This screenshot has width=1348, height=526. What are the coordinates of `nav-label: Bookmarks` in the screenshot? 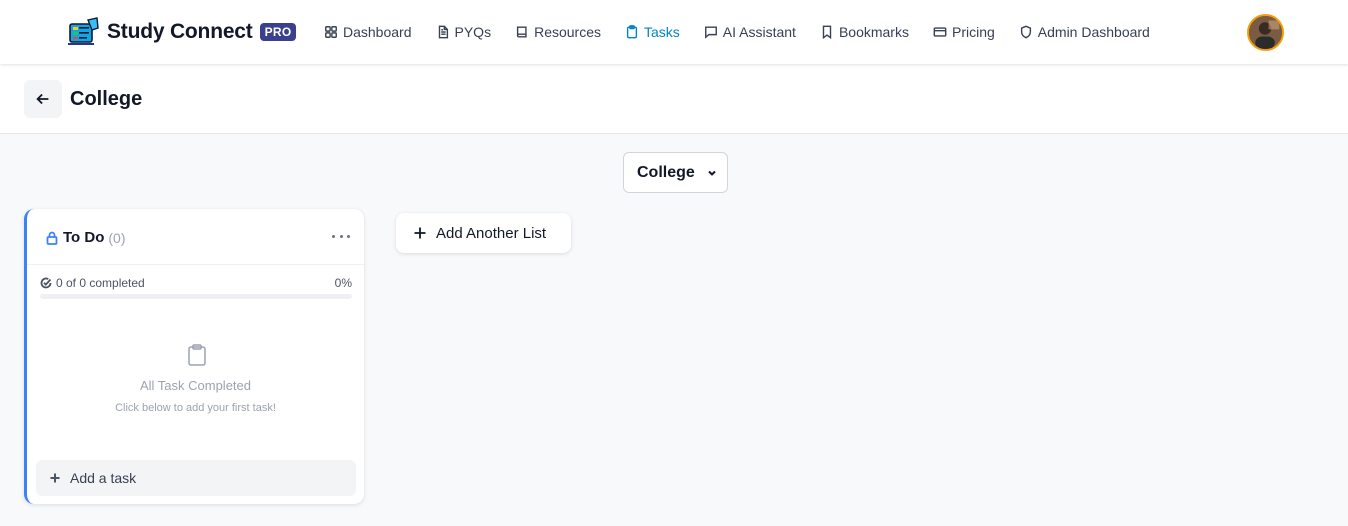 It's located at (873, 32).